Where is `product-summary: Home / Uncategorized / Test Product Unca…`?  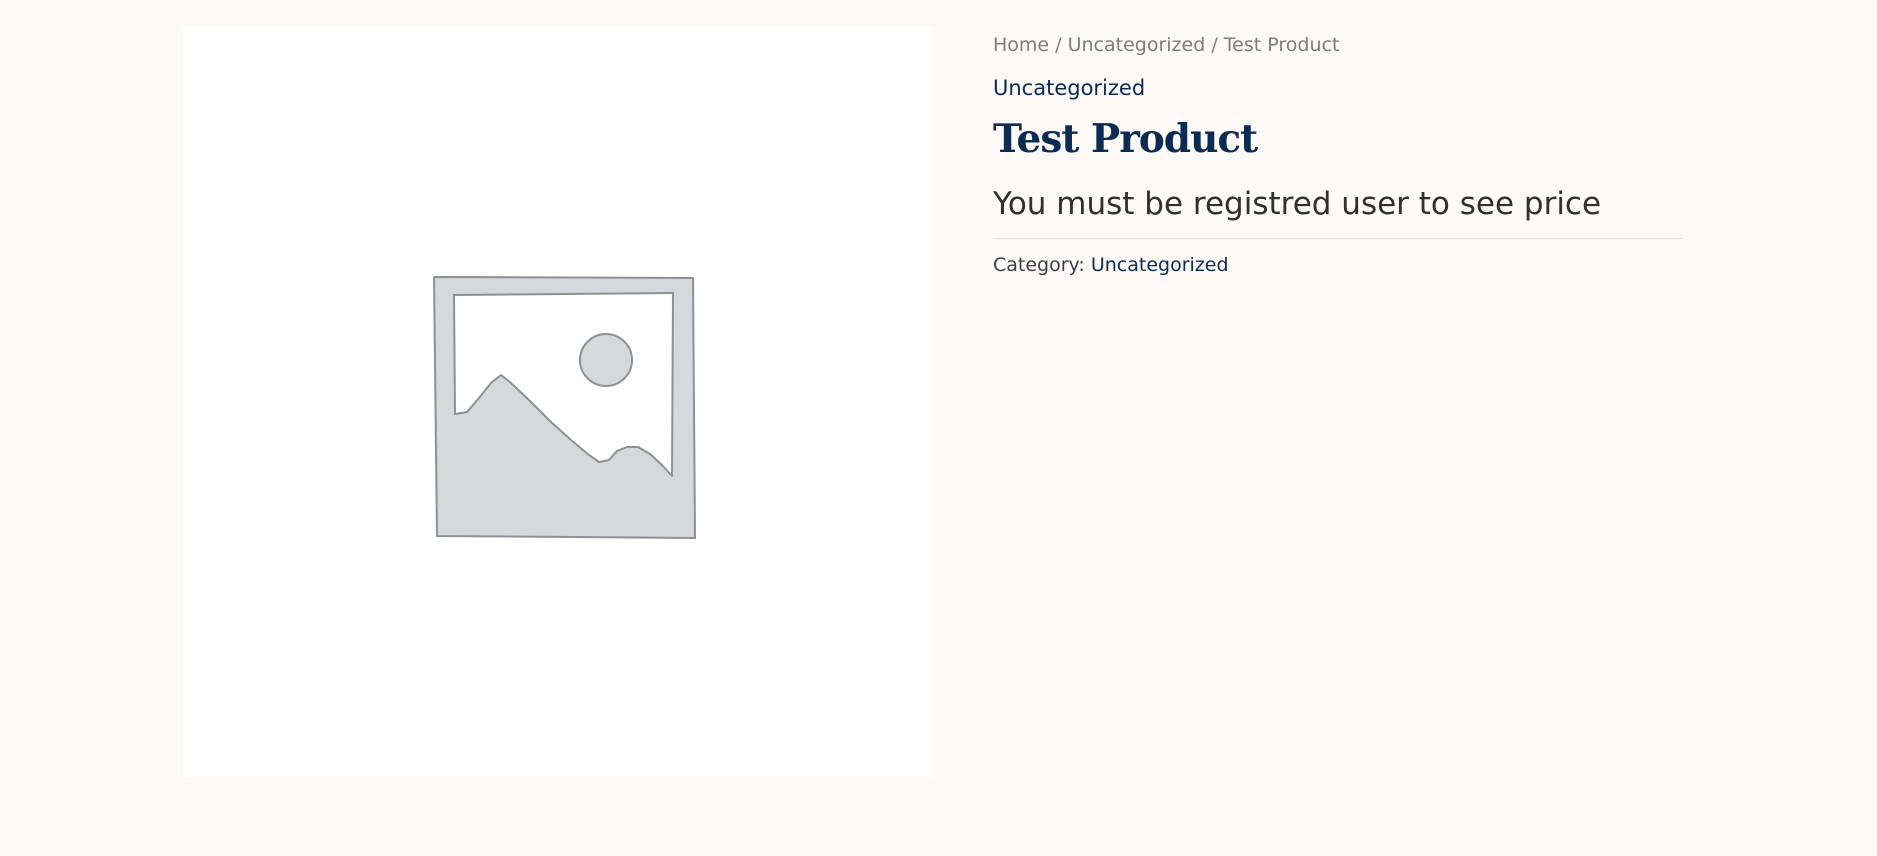
product-summary: Home / Uncategorized / Test Product Unca… is located at coordinates (1338, 152).